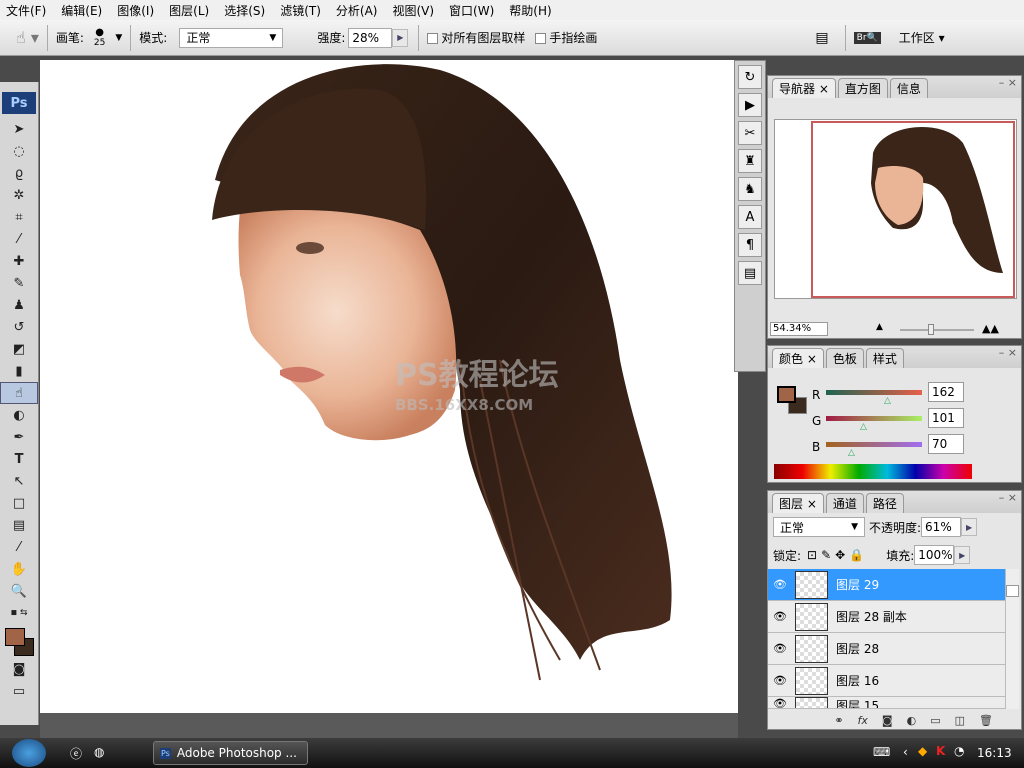 The image size is (1024, 768). I want to click on delete-layer-icon: 🗑, so click(986, 720).